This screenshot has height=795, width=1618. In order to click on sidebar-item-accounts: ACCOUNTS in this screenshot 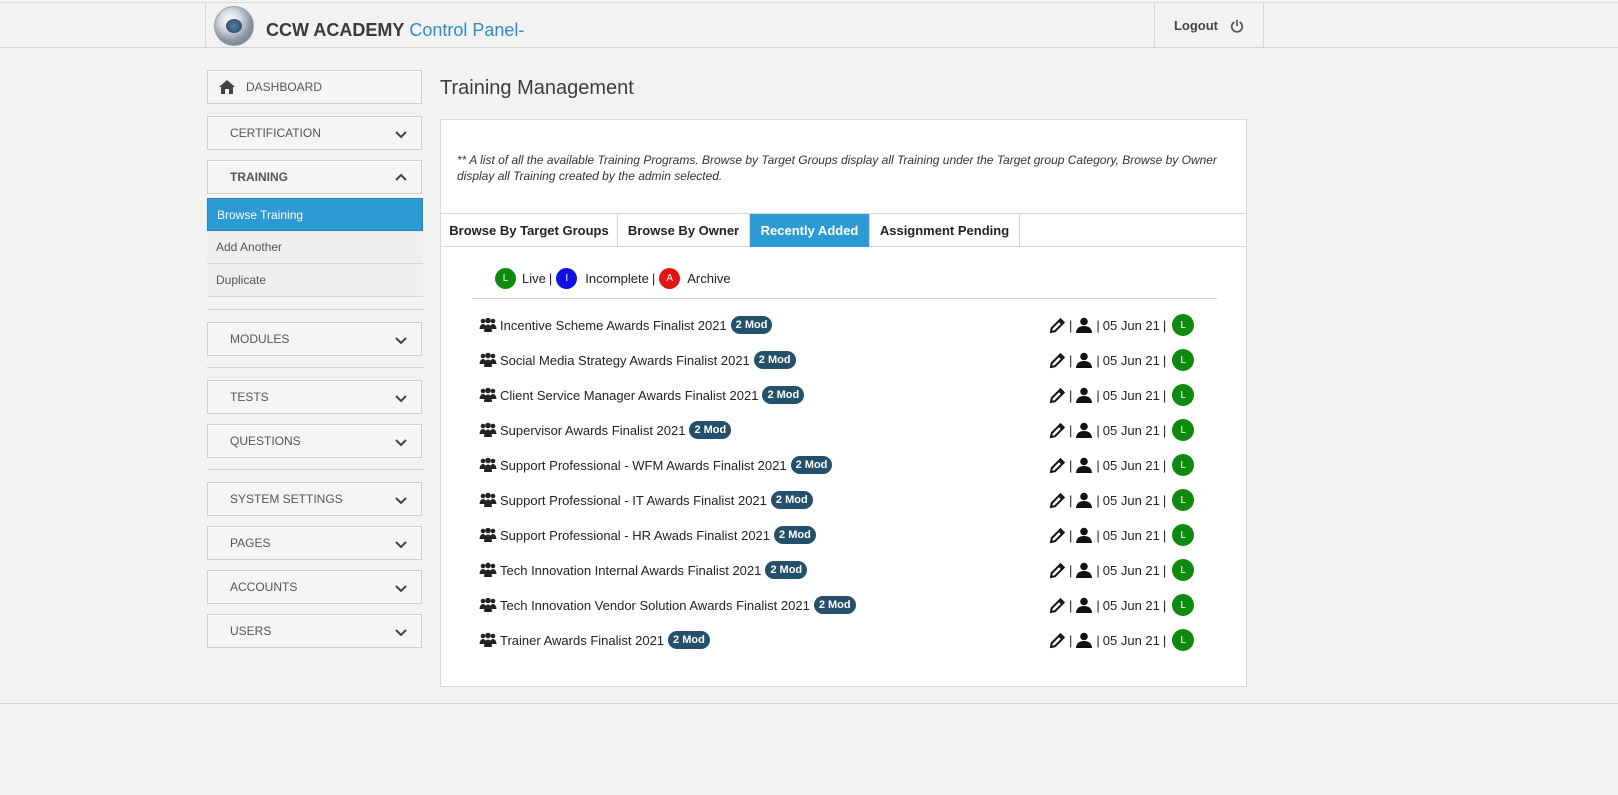, I will do `click(314, 587)`.